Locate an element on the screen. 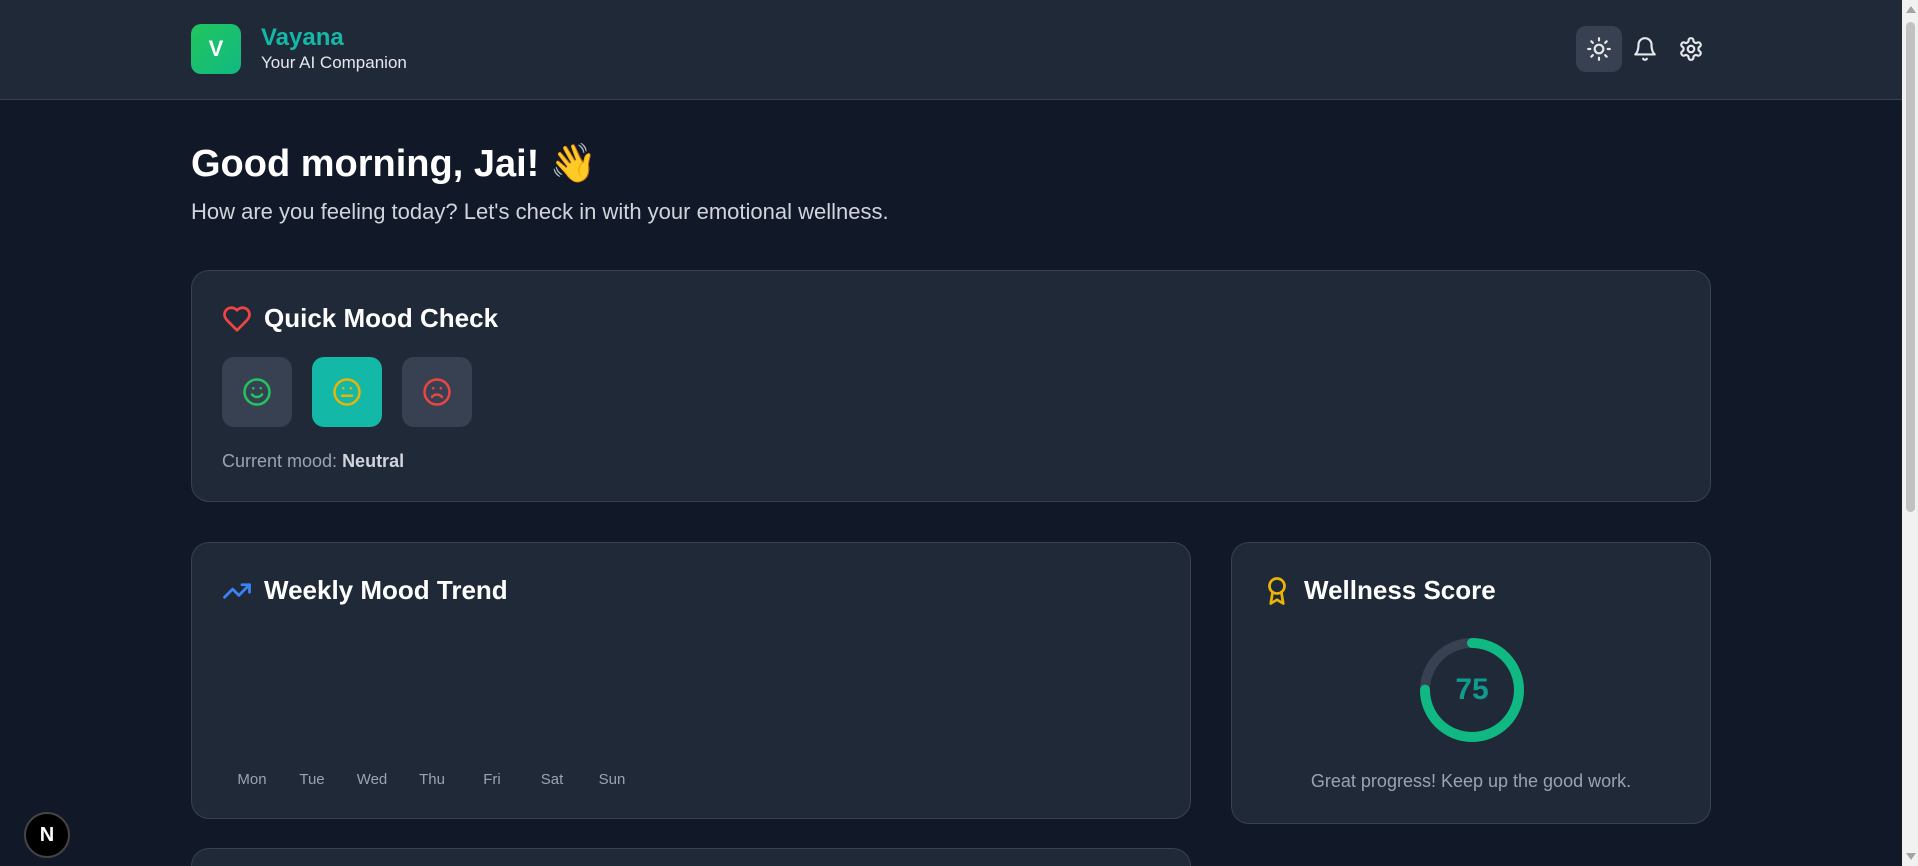 Image resolution: width=1918 pixels, height=866 pixels. scroll-up-arrow is located at coordinates (1911, 9).